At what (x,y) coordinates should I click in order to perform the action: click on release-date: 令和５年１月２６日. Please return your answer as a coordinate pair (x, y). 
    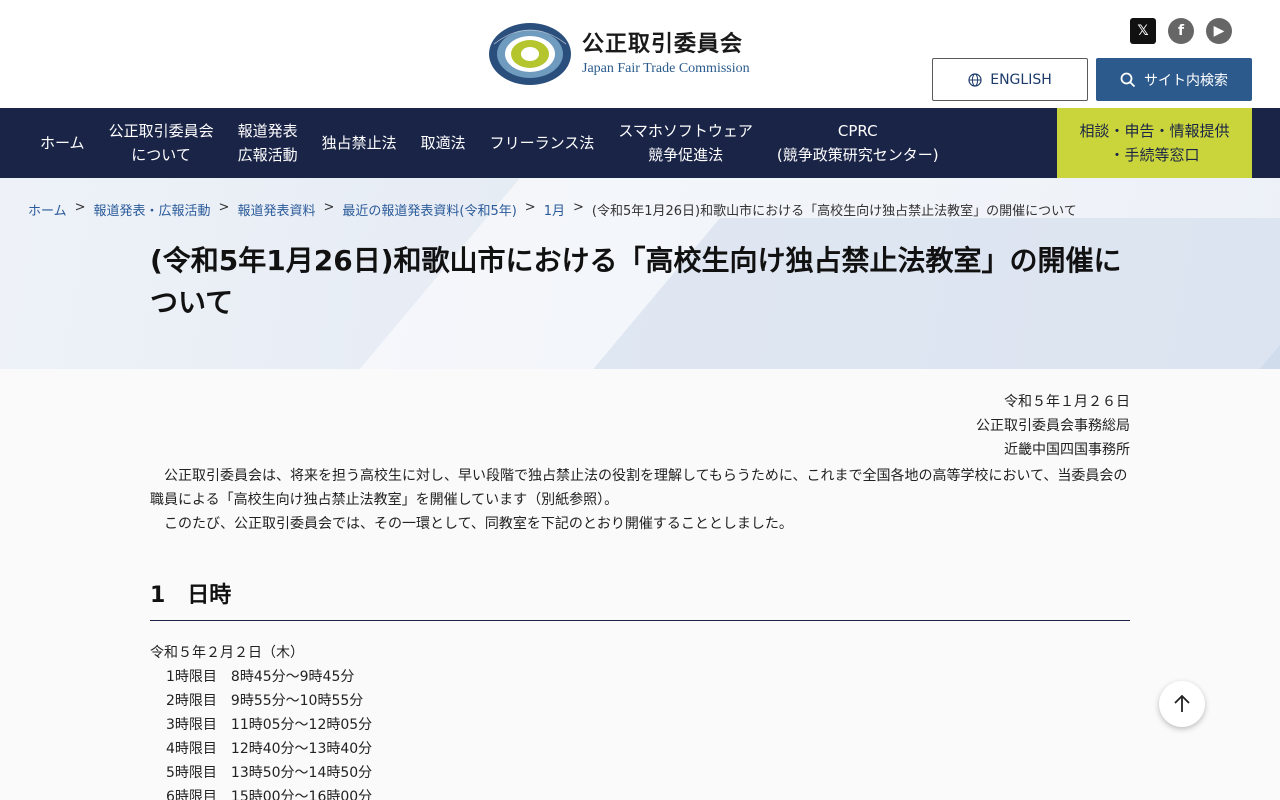
    Looking at the image, I should click on (1067, 402).